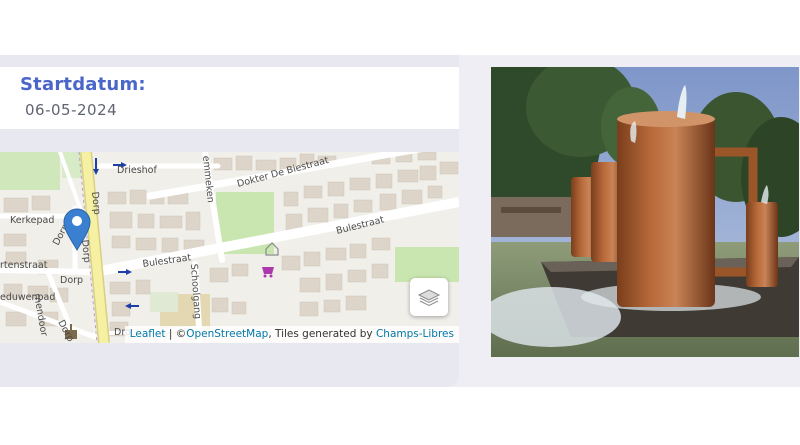  I want to click on layers-icon, so click(429, 298).